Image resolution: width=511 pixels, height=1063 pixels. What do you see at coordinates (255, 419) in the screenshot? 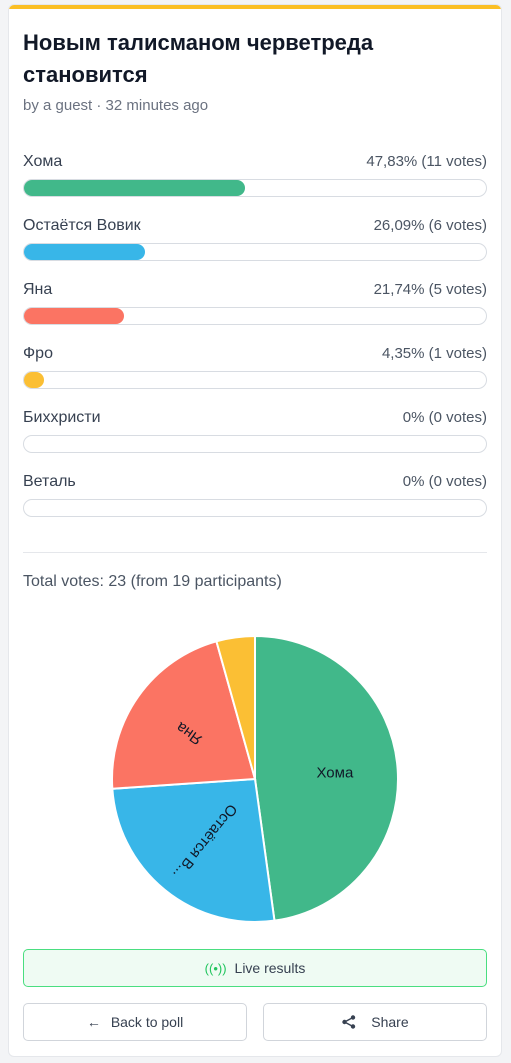
I see `poll-option-row: Биххристи 0% (0 votes)` at bounding box center [255, 419].